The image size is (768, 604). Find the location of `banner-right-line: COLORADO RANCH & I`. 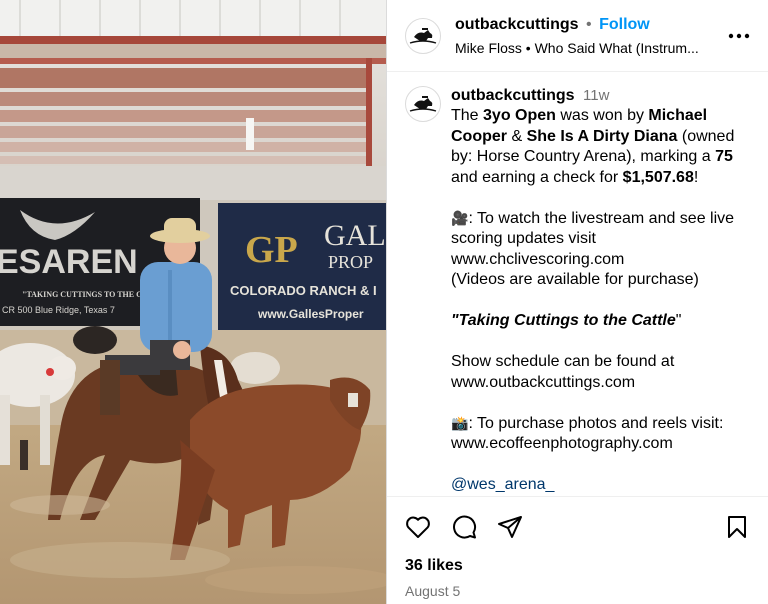

banner-right-line: COLORADO RANCH & I is located at coordinates (303, 290).